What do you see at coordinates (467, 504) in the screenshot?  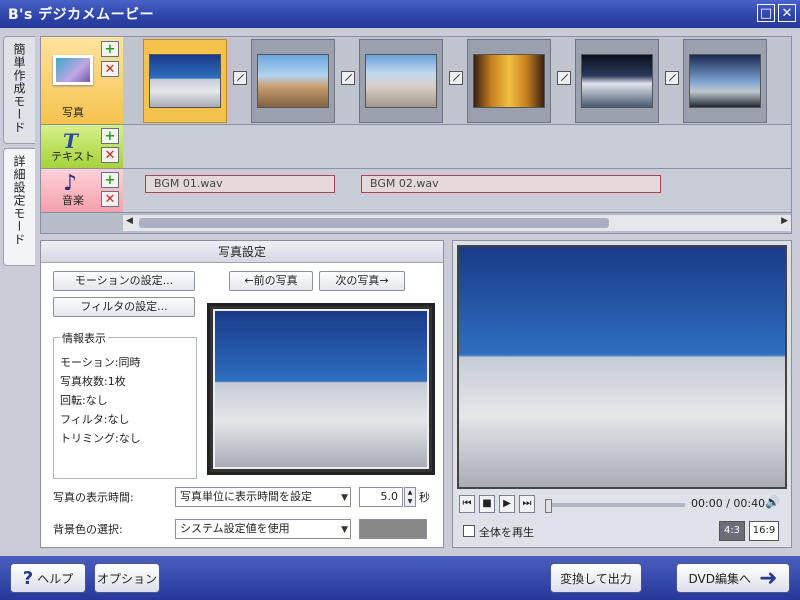 I see `skip-back-icon: ⏮` at bounding box center [467, 504].